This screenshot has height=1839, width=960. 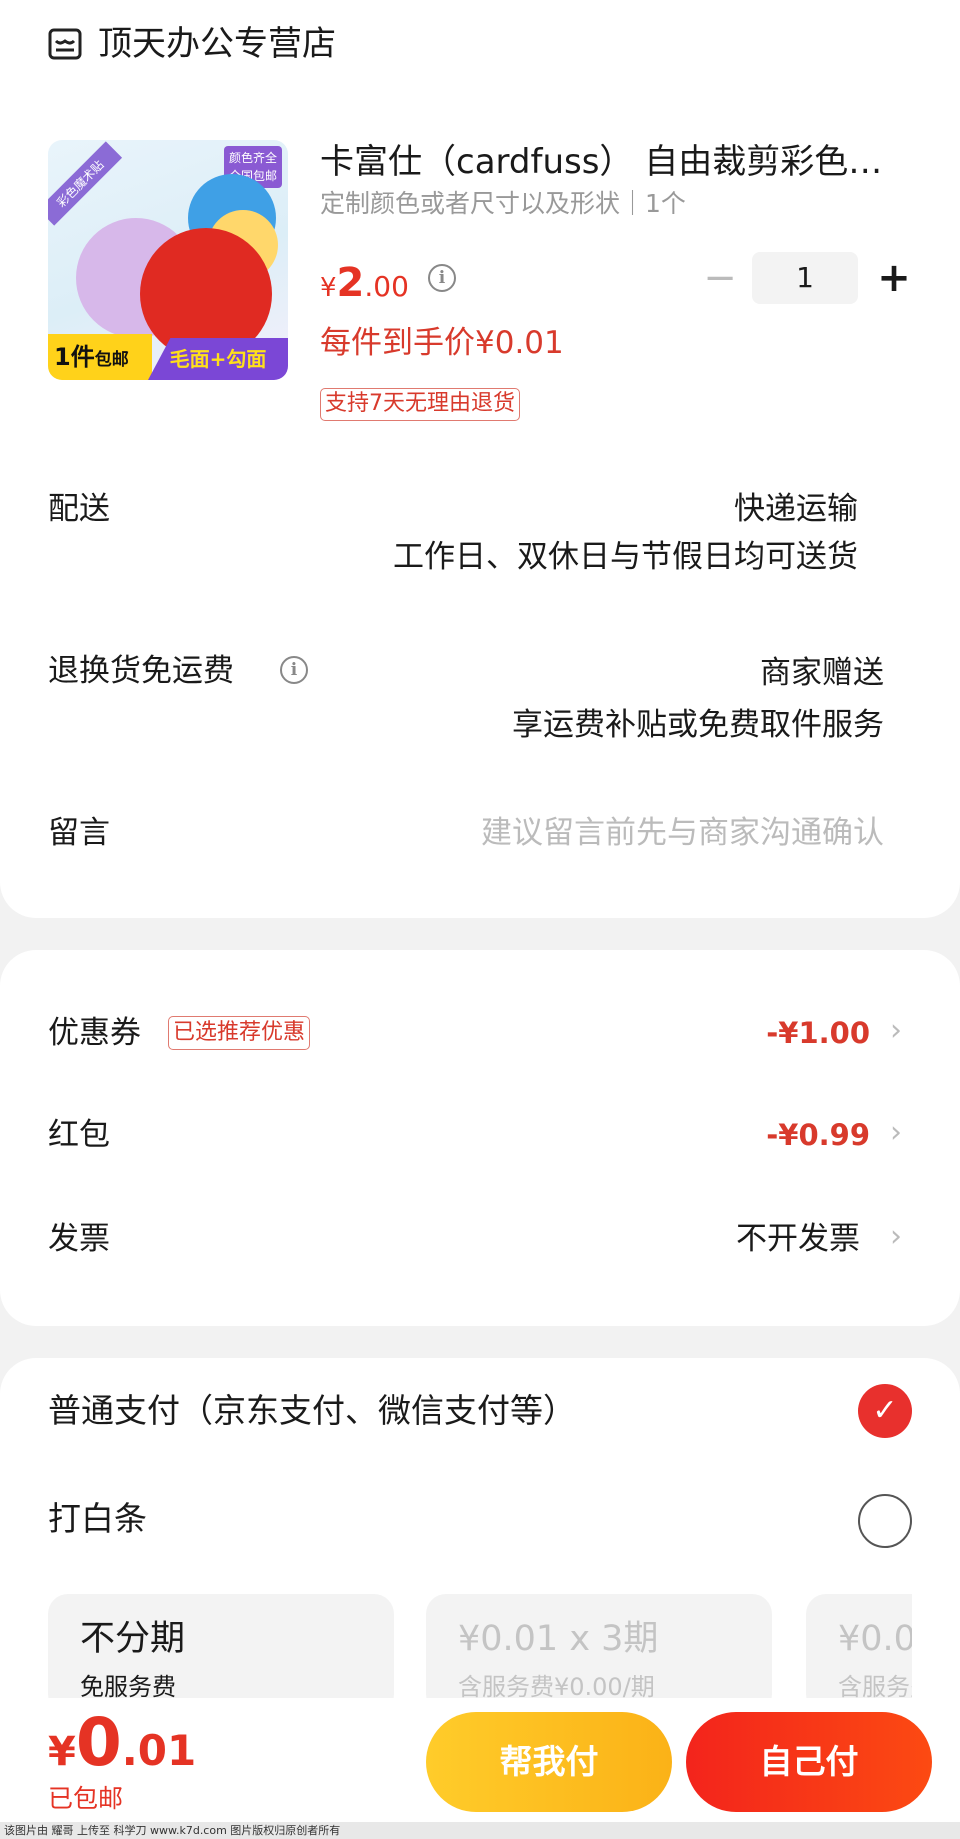 What do you see at coordinates (894, 278) in the screenshot?
I see `quantity-plus-button: +` at bounding box center [894, 278].